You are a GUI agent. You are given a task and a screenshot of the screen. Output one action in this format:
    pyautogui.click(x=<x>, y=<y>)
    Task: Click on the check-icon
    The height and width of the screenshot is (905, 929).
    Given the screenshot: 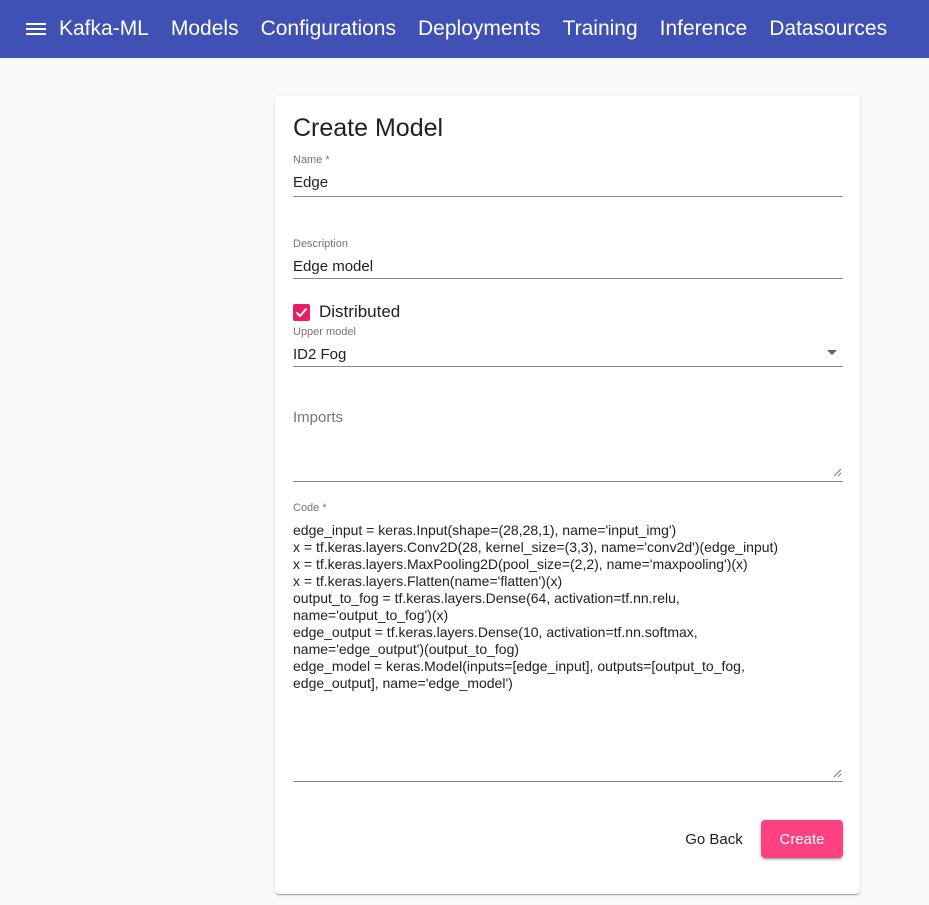 What is the action you would take?
    pyautogui.click(x=301, y=312)
    